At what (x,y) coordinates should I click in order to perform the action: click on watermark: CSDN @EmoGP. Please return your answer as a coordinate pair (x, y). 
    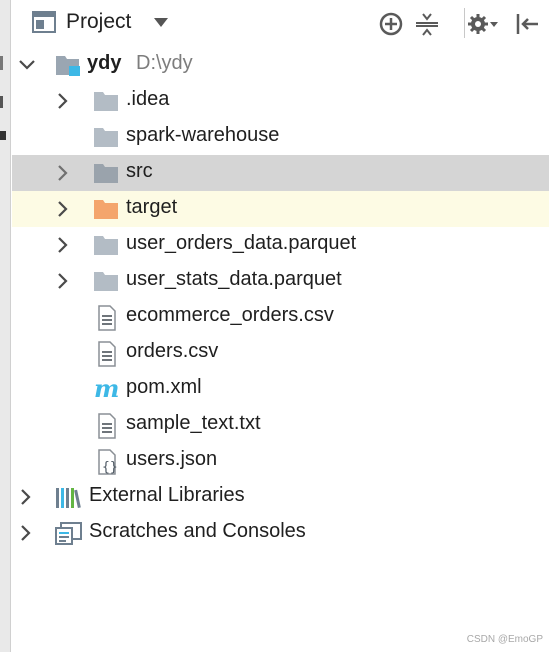
    Looking at the image, I should click on (504, 639).